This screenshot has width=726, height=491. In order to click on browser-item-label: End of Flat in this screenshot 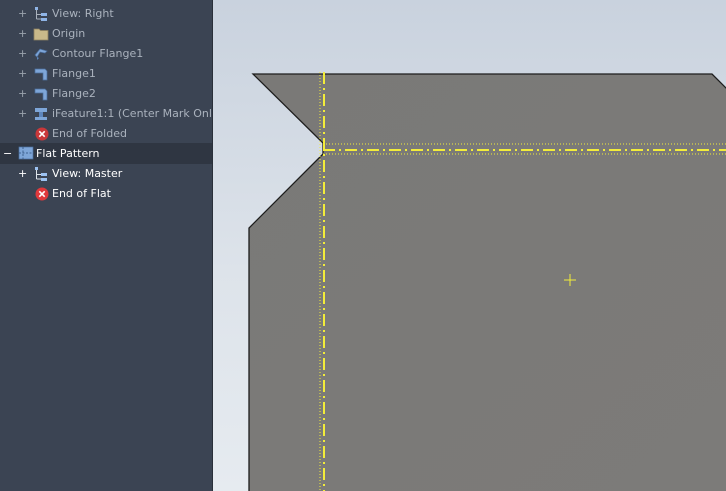, I will do `click(81, 193)`.